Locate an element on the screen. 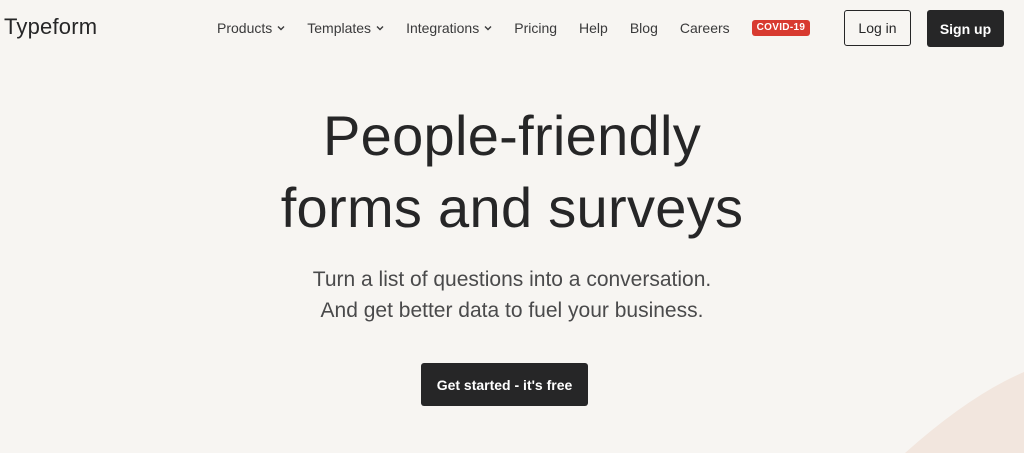 This screenshot has width=1024, height=453. nav-item-label: Careers is located at coordinates (704, 28).